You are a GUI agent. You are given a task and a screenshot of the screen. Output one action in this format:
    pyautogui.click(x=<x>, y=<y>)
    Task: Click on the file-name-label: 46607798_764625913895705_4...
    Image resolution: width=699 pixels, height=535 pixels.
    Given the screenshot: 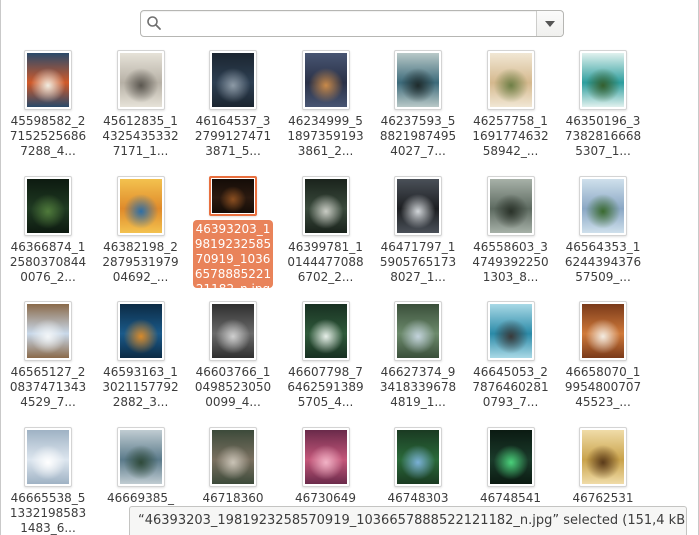 What is the action you would take?
    pyautogui.click(x=325, y=387)
    